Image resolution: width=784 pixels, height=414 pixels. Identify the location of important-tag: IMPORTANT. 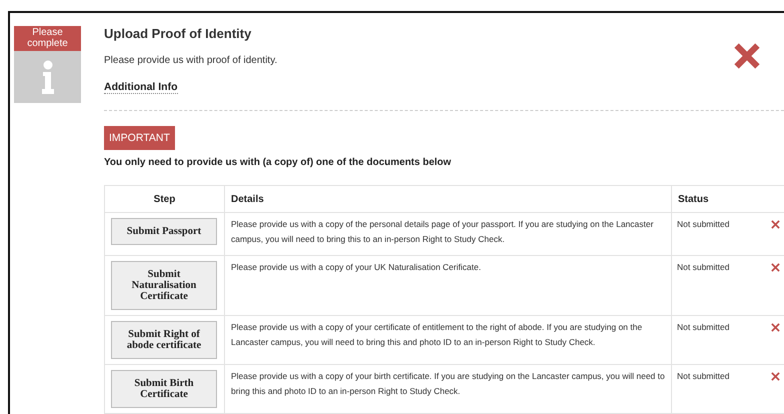
(139, 138).